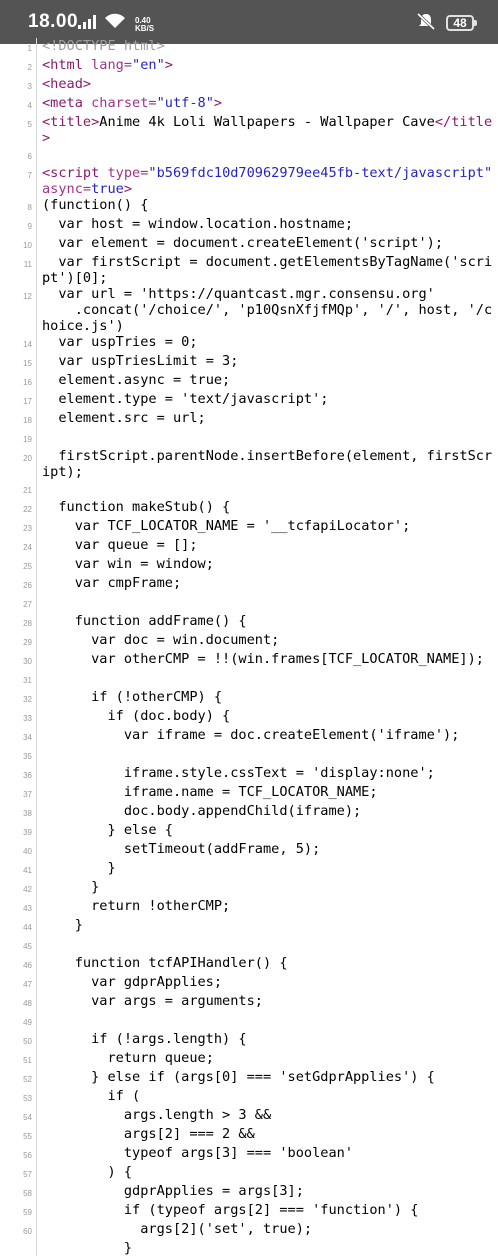  What do you see at coordinates (95, 205) in the screenshot?
I see `code-token: (function() {` at bounding box center [95, 205].